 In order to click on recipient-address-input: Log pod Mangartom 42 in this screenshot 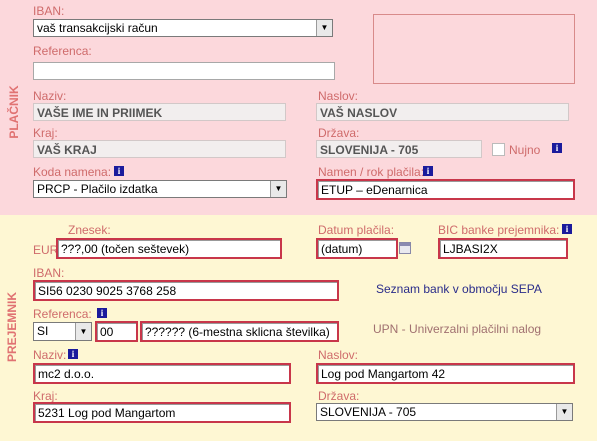, I will do `click(445, 373)`.